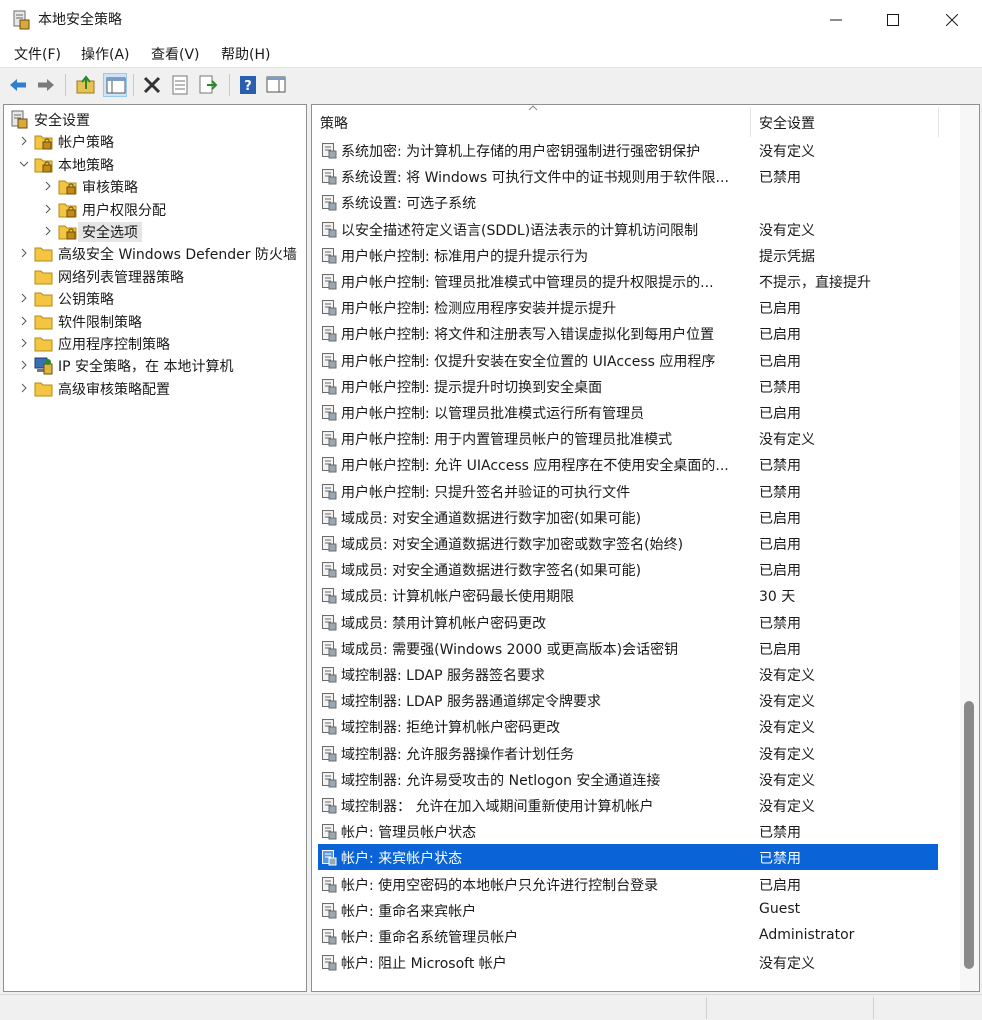  Describe the element at coordinates (628, 281) in the screenshot. I see `policy-row: 用户帐户控制: 管理员批准模式中管理员的提升权限提示的... 不提示，直接提升` at that location.